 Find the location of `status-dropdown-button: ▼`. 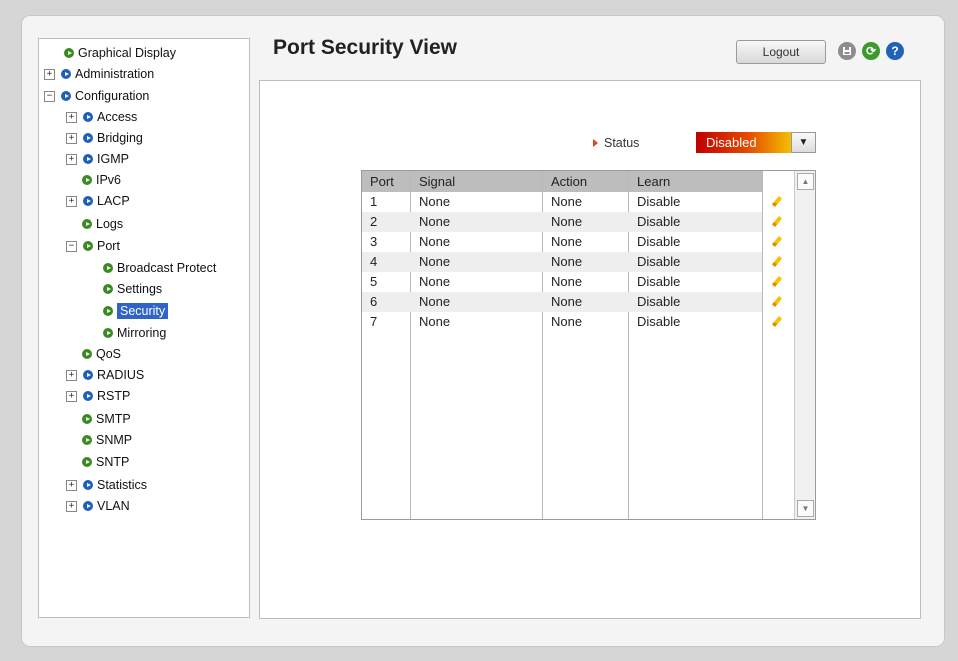

status-dropdown-button: ▼ is located at coordinates (803, 142).